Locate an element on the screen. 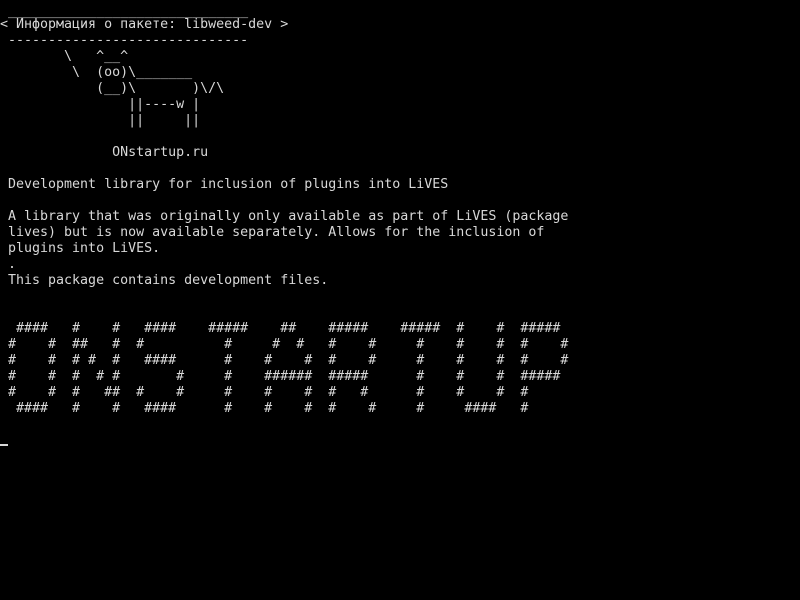 The height and width of the screenshot is (600, 800). cow-line-2: \ (oo)\_______ is located at coordinates (96, 72).